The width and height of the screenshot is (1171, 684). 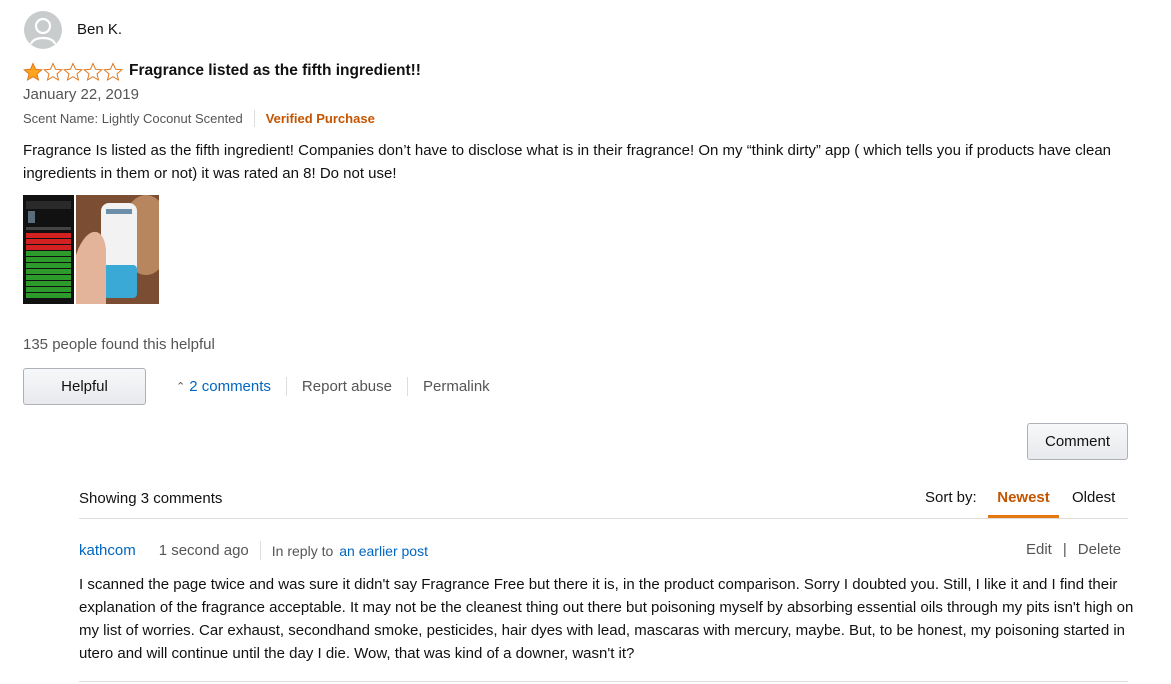 I want to click on star-rating, so click(x=73, y=72).